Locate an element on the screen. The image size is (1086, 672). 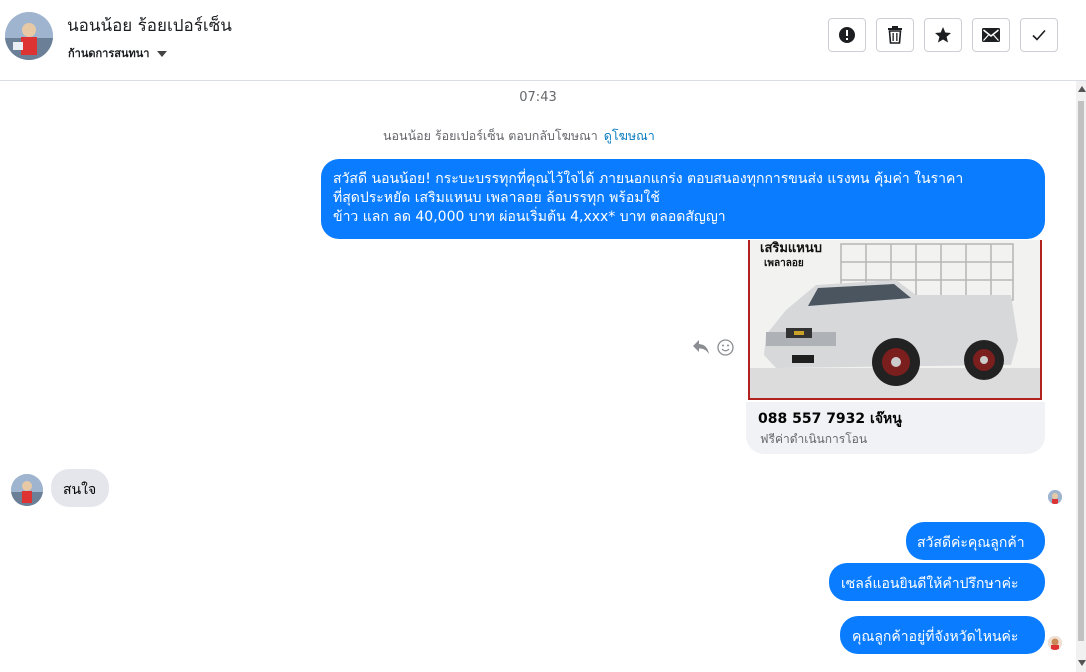
caret-down-icon is located at coordinates (162, 54).